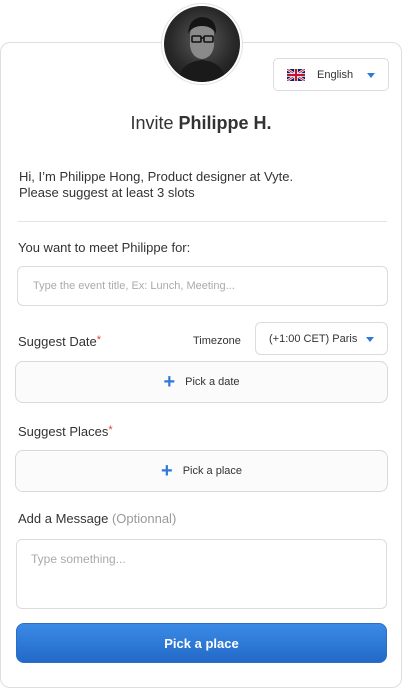 This screenshot has width=402, height=688. Describe the element at coordinates (335, 74) in the screenshot. I see `language-label: English` at that location.